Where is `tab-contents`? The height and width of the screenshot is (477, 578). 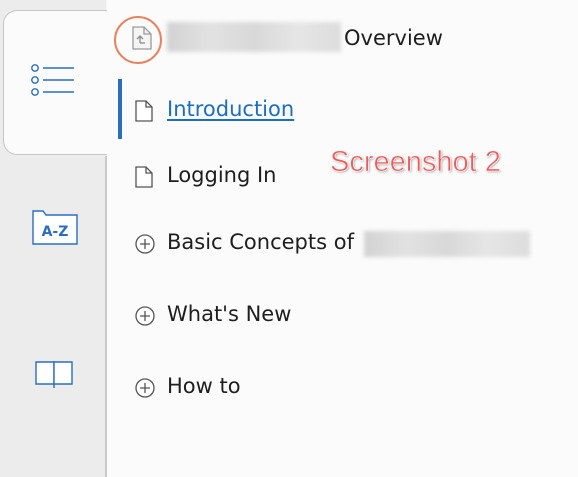
tab-contents is located at coordinates (58, 82).